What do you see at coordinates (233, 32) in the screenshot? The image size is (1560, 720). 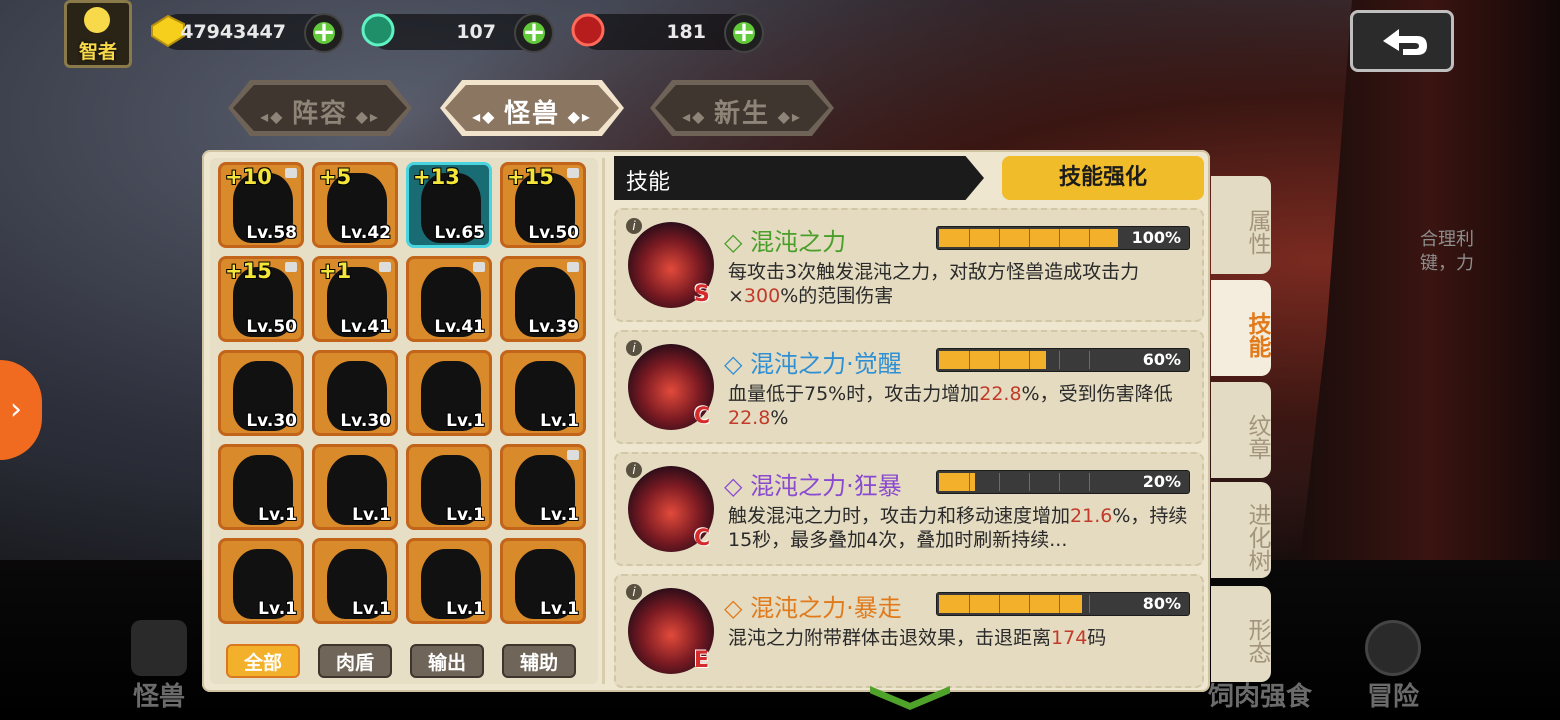 I see `gold-amount: 47943447` at bounding box center [233, 32].